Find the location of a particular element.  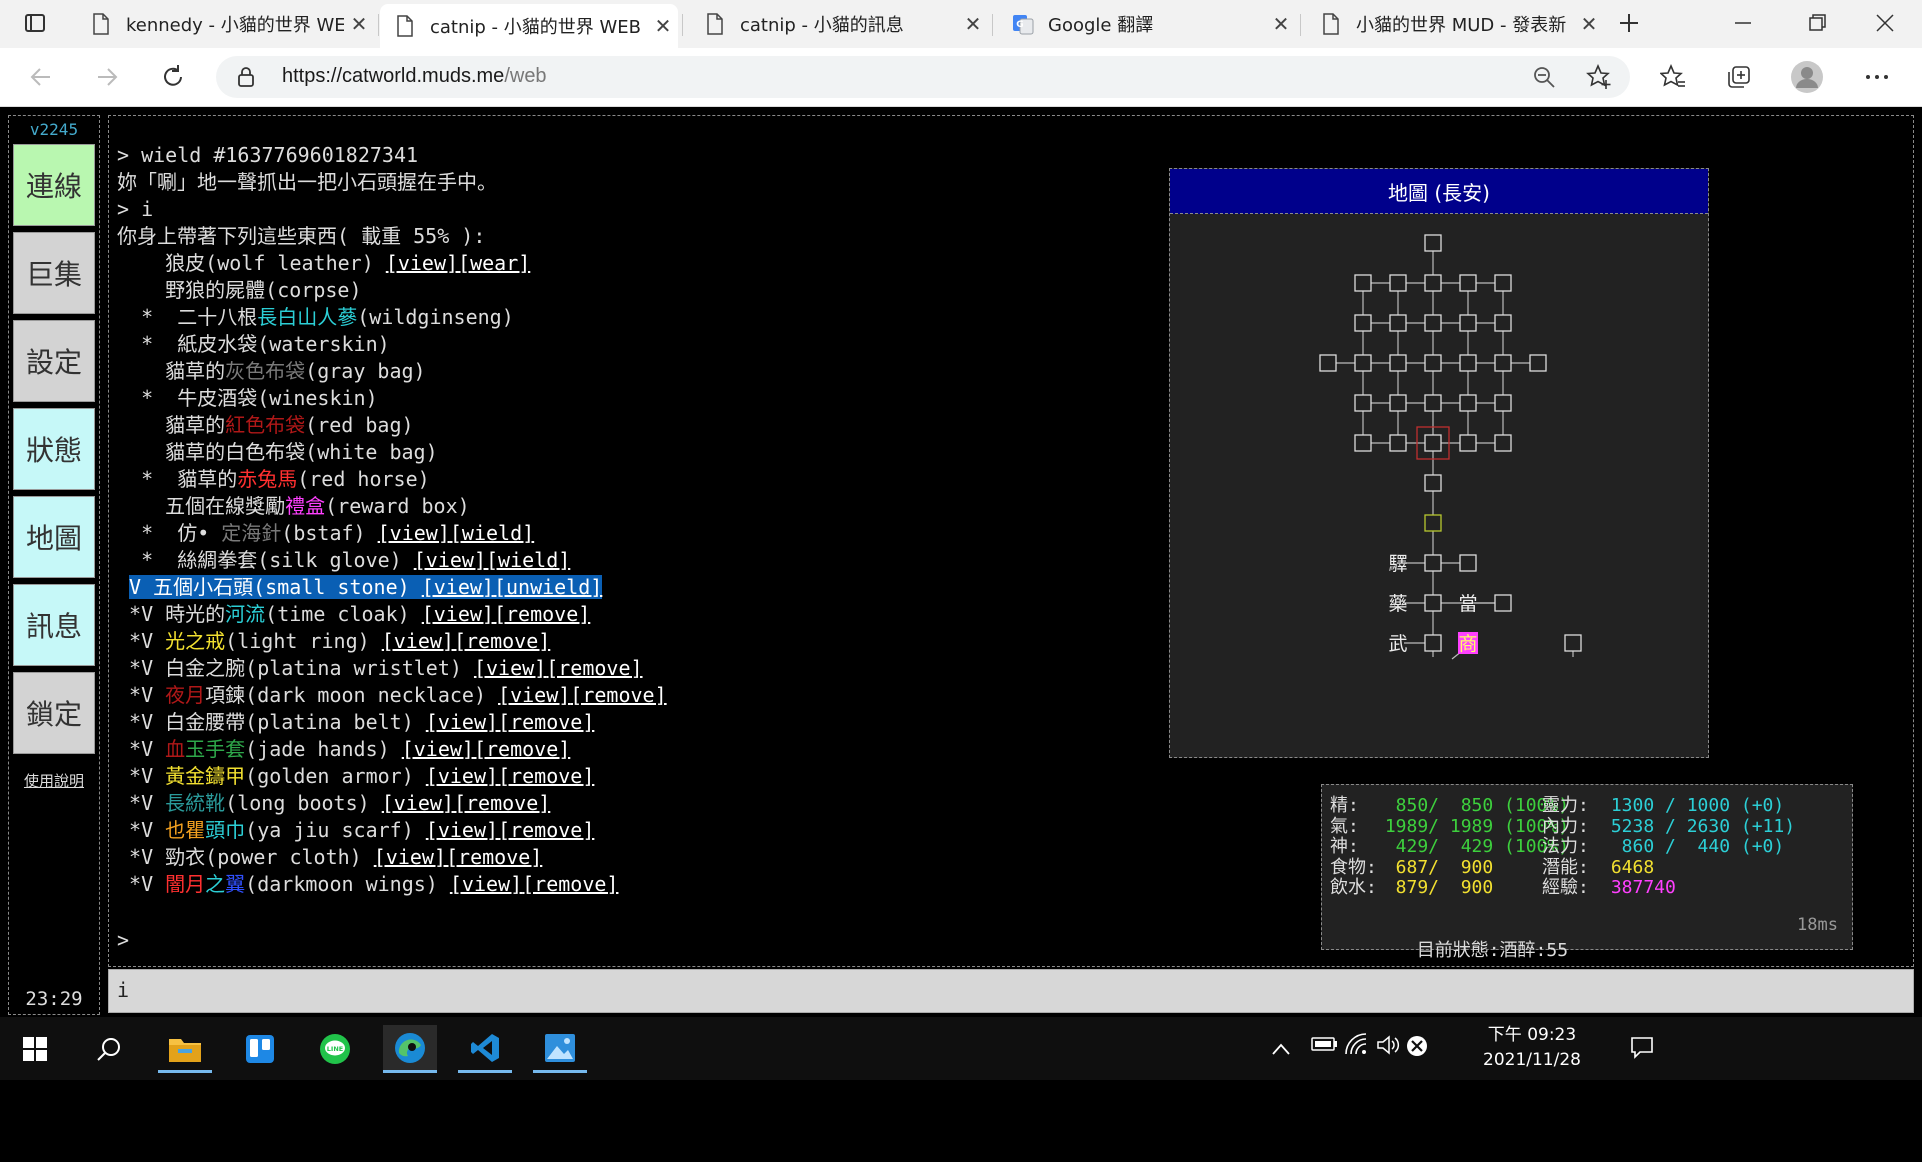

message-button: 訊息 is located at coordinates (54, 625).